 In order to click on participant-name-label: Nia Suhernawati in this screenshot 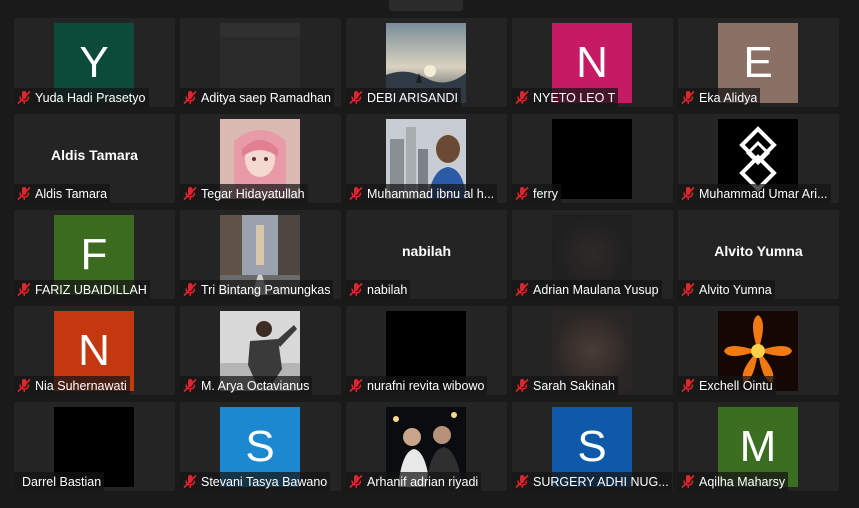, I will do `click(72, 385)`.